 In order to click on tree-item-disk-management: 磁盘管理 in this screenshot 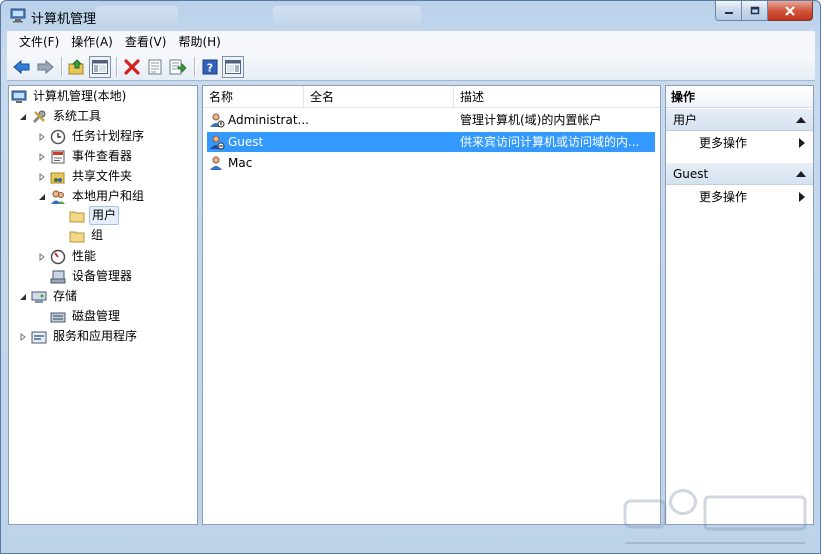, I will do `click(86, 316)`.